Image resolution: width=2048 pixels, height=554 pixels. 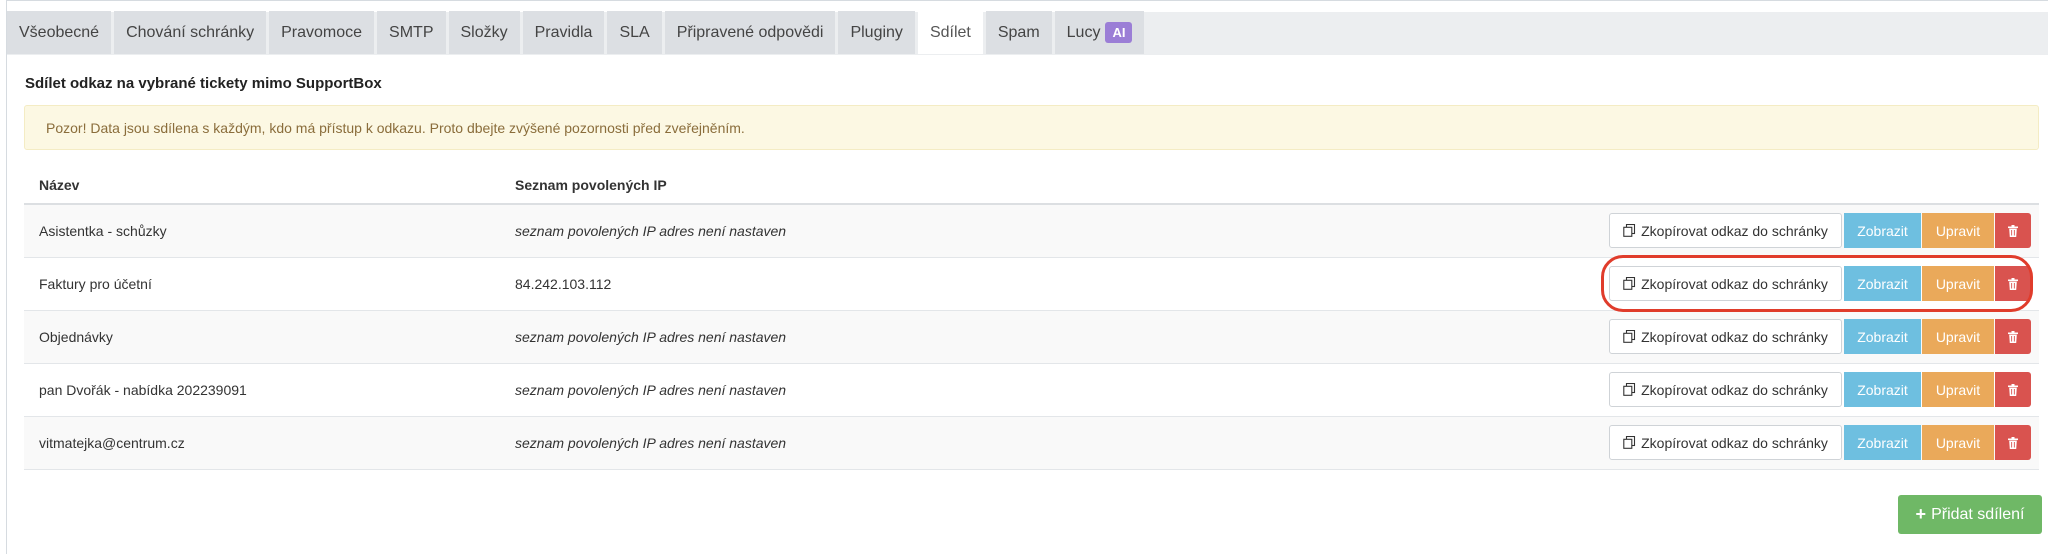 I want to click on tab-label: Sdílet, so click(x=950, y=32).